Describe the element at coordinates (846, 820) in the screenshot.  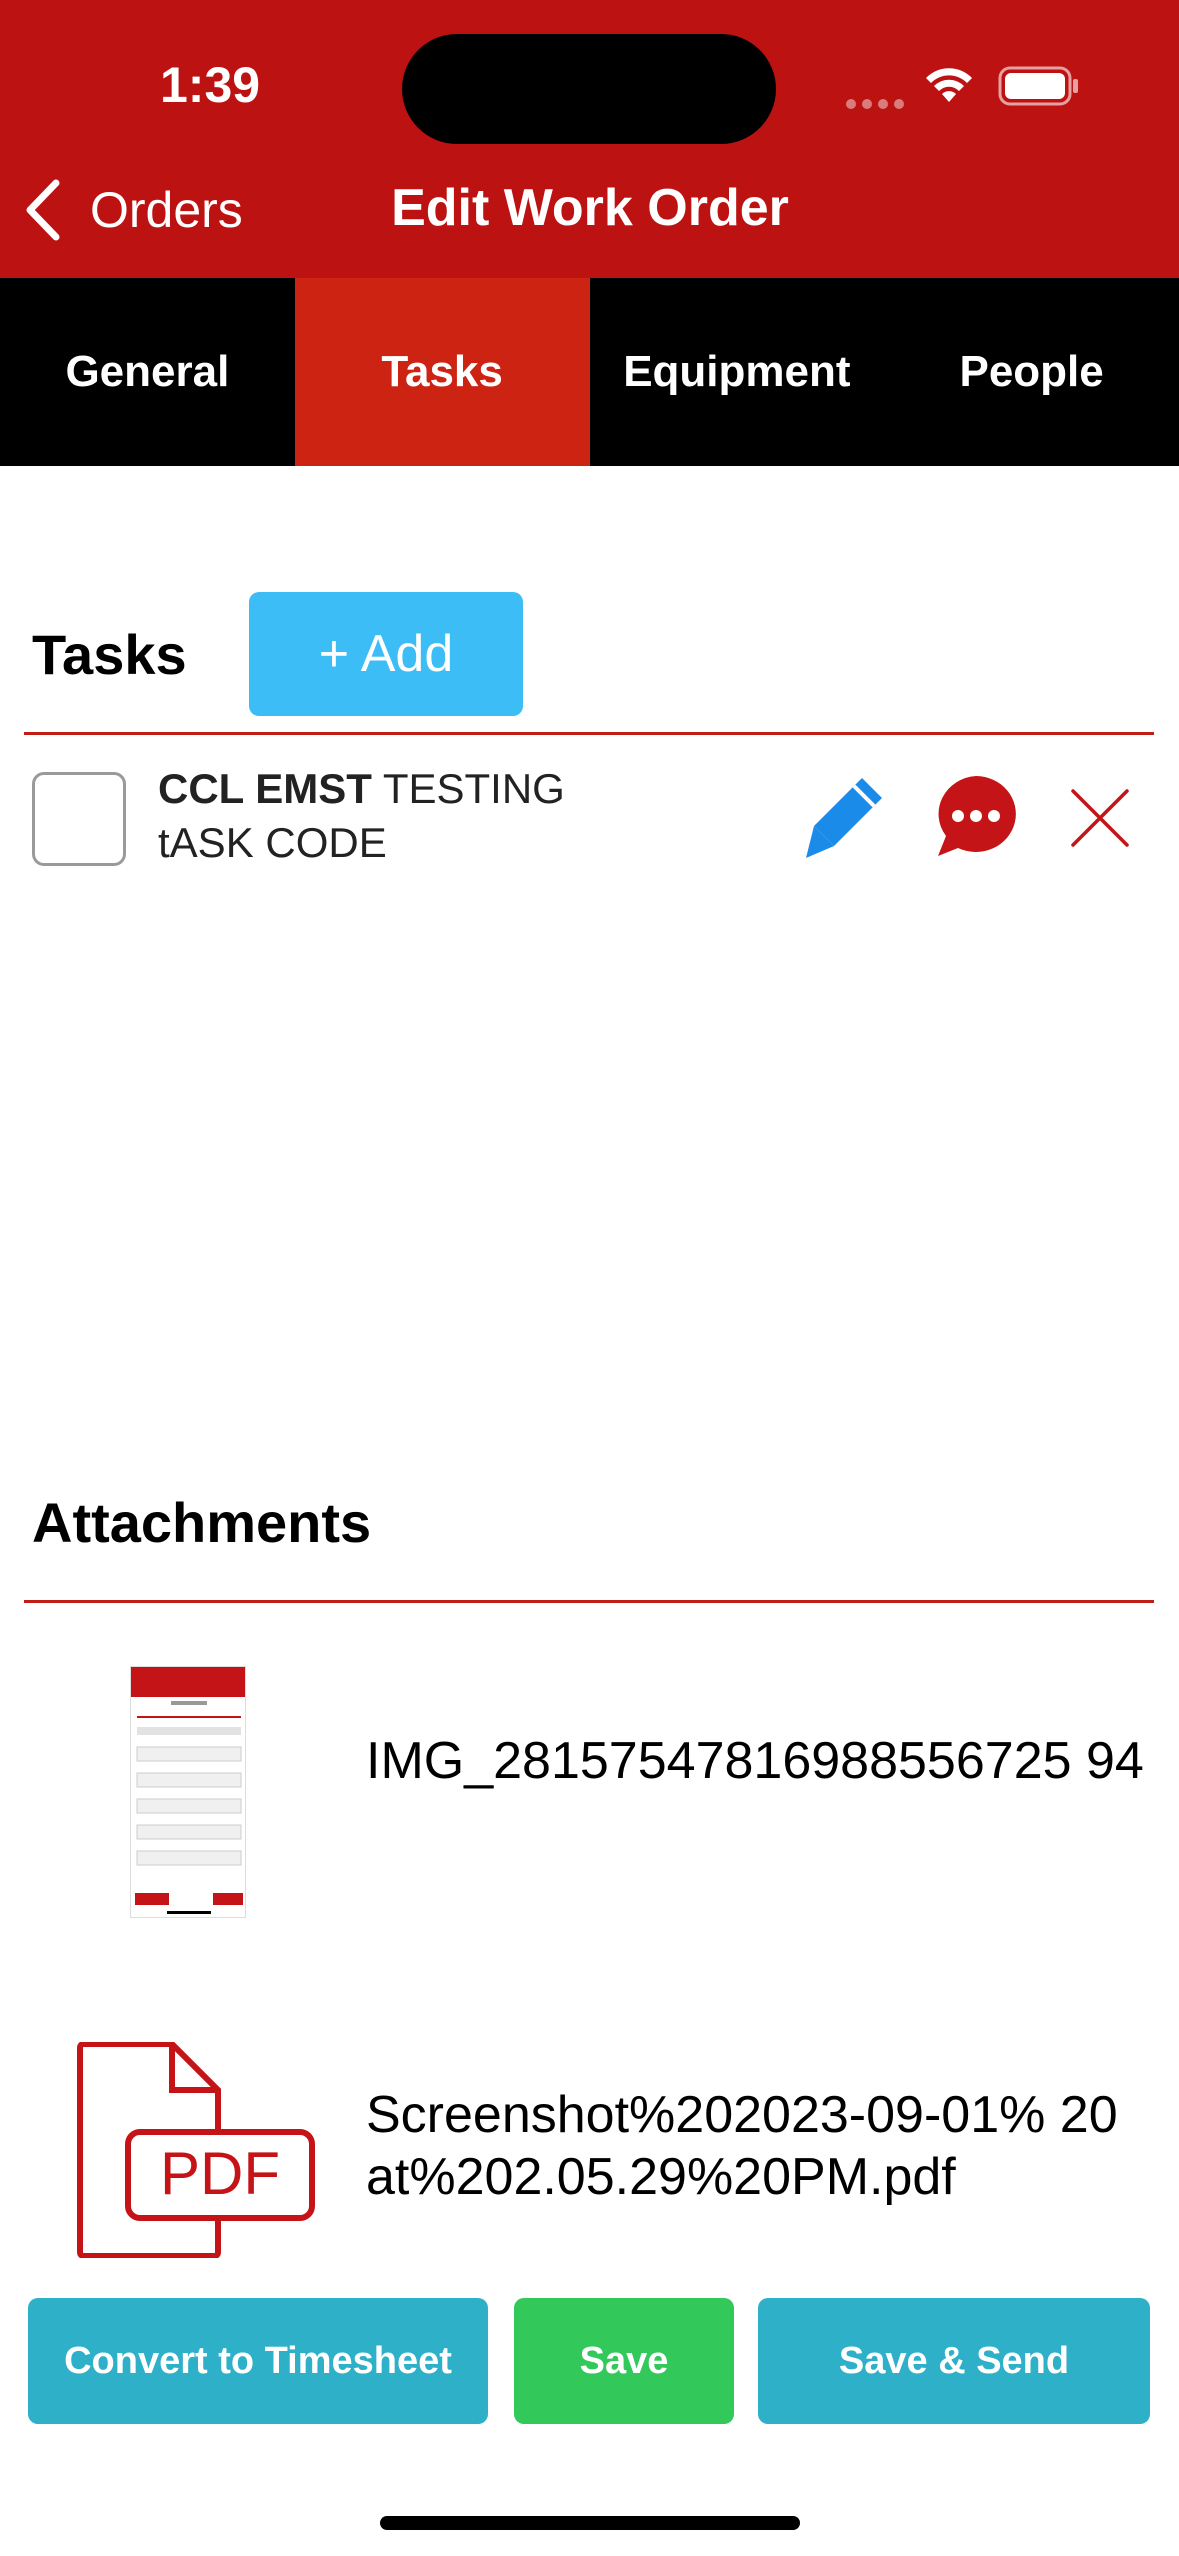
I see `edit-pencil-icon` at that location.